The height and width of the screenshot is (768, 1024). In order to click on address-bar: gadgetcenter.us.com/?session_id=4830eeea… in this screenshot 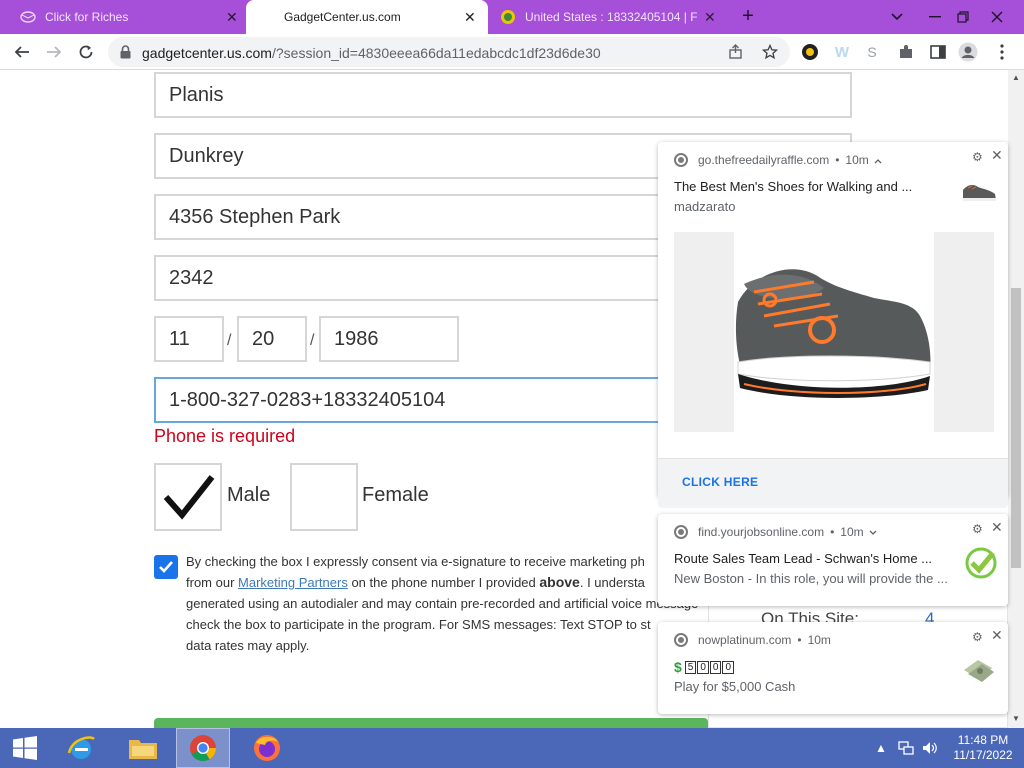, I will do `click(449, 52)`.